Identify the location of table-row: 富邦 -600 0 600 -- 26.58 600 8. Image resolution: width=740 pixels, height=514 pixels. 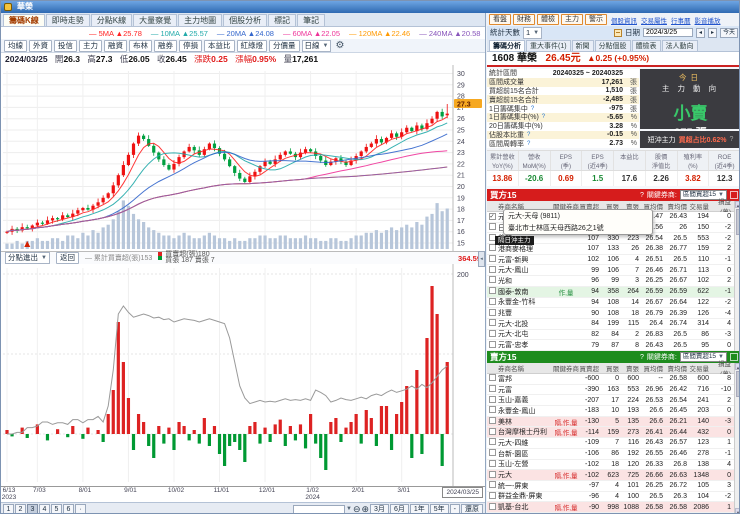
(610, 379).